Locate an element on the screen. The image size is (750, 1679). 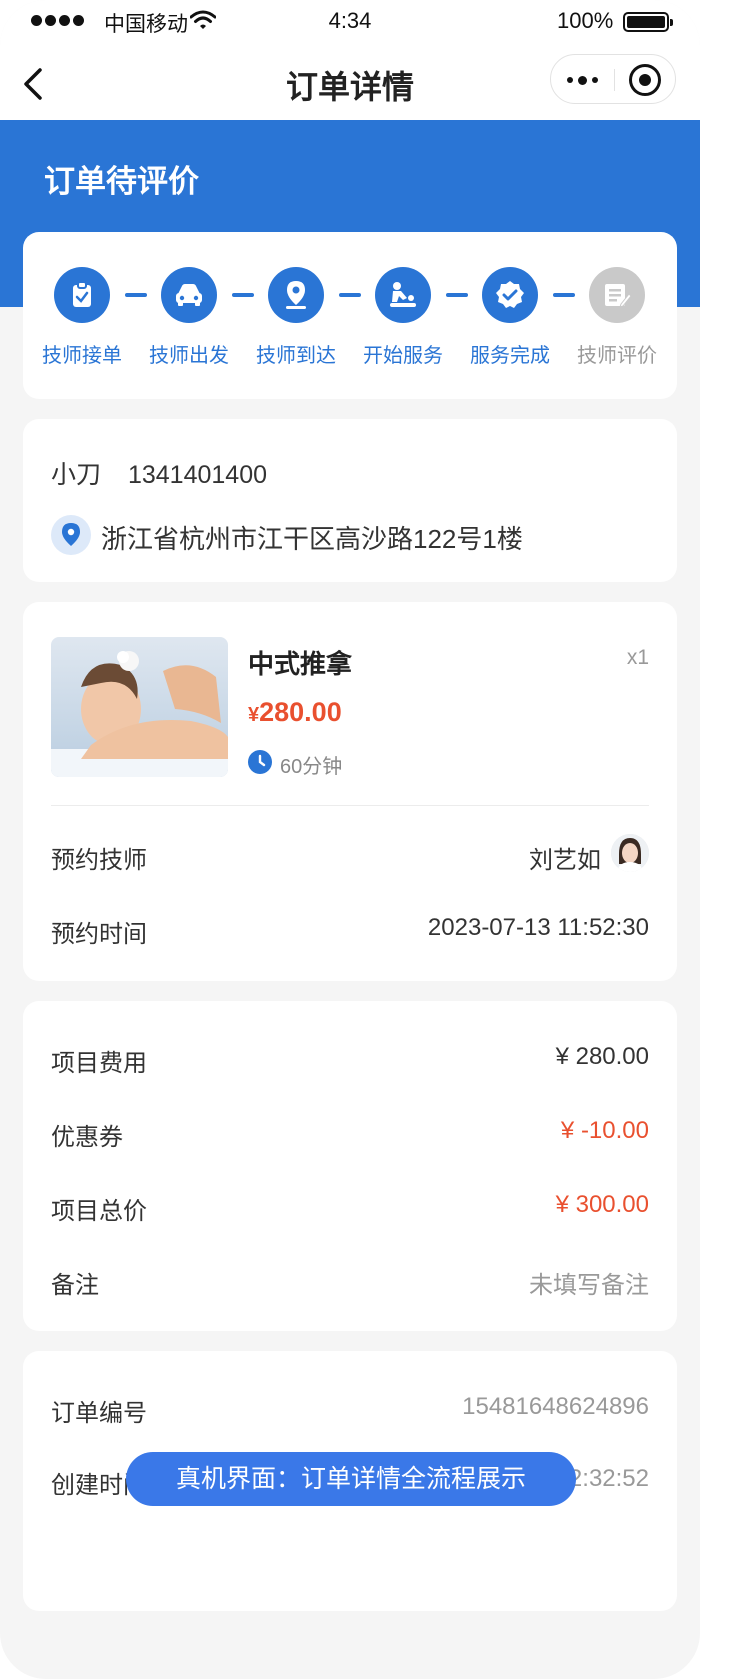
service-price: ¥280.00 is located at coordinates (295, 712).